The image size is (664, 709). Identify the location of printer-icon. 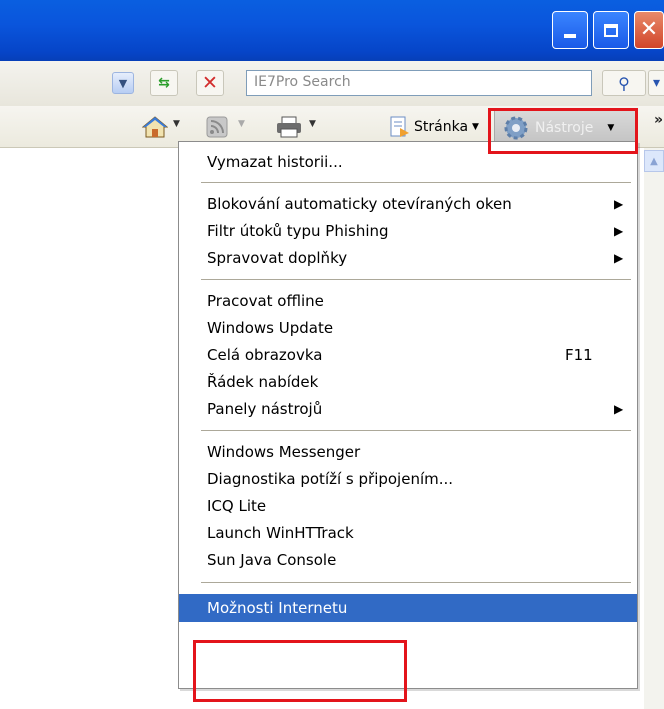
(289, 127).